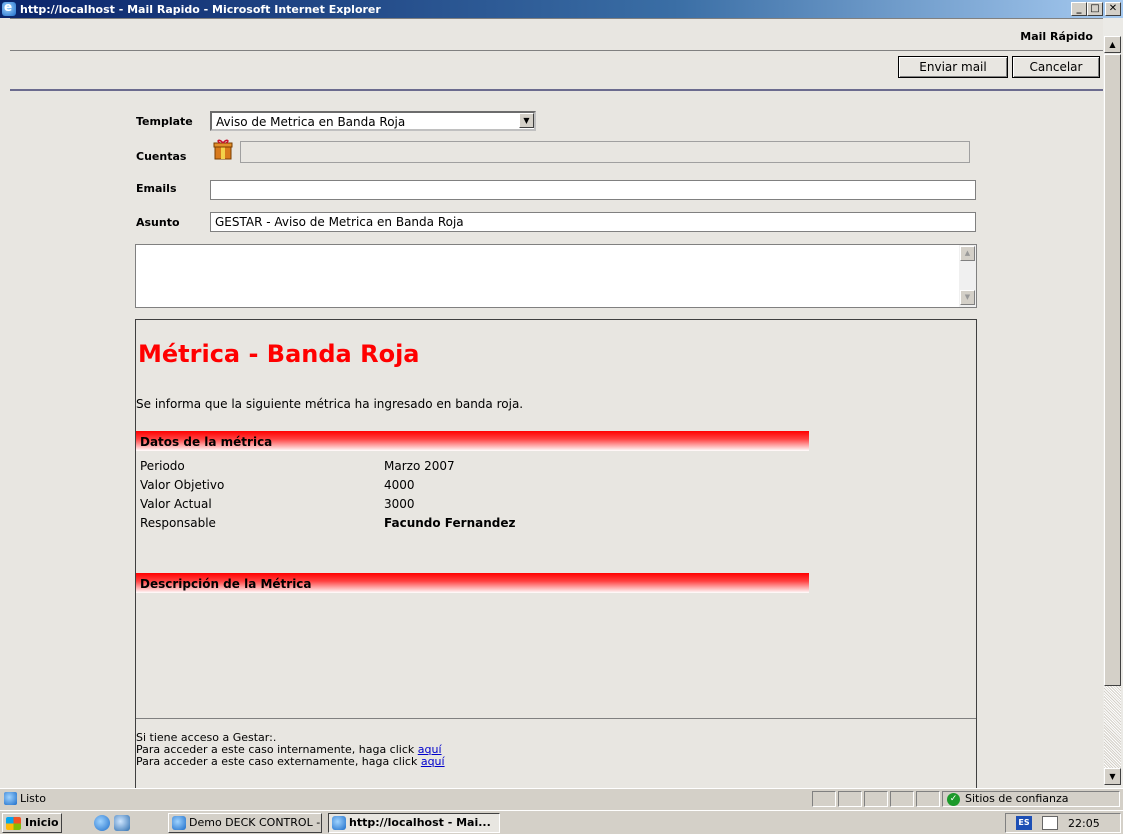 This screenshot has height=834, width=1123. What do you see at coordinates (1084, 823) in the screenshot?
I see `clock: 22:05` at bounding box center [1084, 823].